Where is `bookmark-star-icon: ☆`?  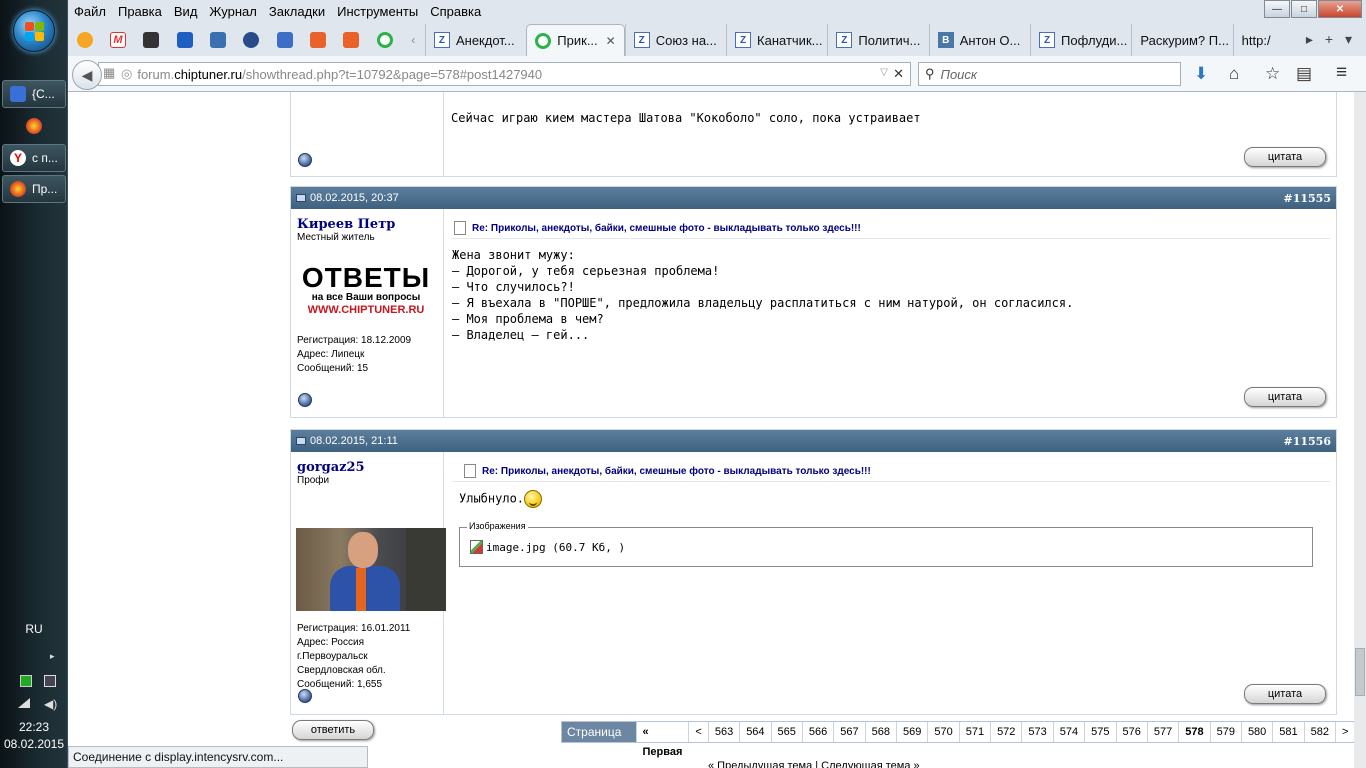
bookmark-star-icon: ☆ is located at coordinates (1272, 74).